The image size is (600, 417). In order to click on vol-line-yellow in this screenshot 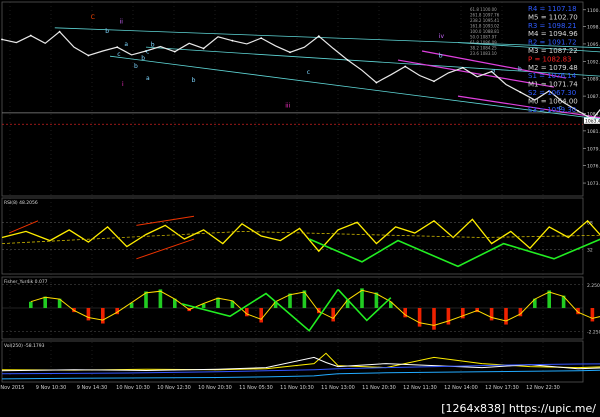, I will do `click(300, 361)`.